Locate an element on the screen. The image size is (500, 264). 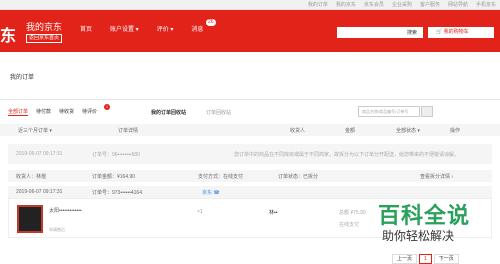
top-links: 我的订单 我的京东 京东会员 企业采购 客户服务 网站导航 手机京东 is located at coordinates (398, 5).